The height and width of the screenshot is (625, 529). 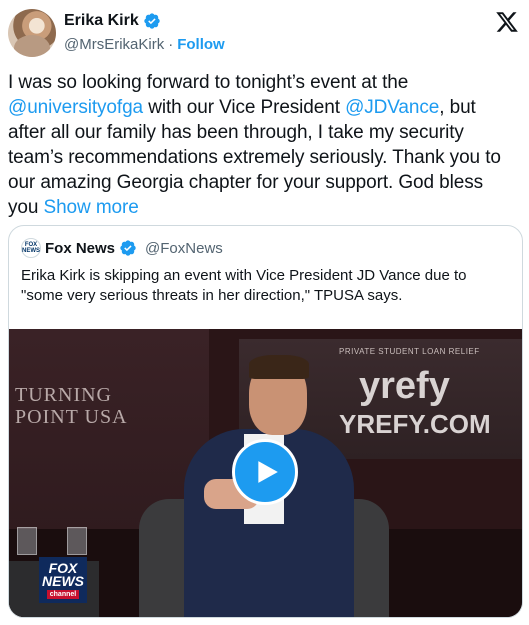 I want to click on quoted-tweet-header: FOX NEWS Fox News @FoxNews, so click(x=122, y=248).